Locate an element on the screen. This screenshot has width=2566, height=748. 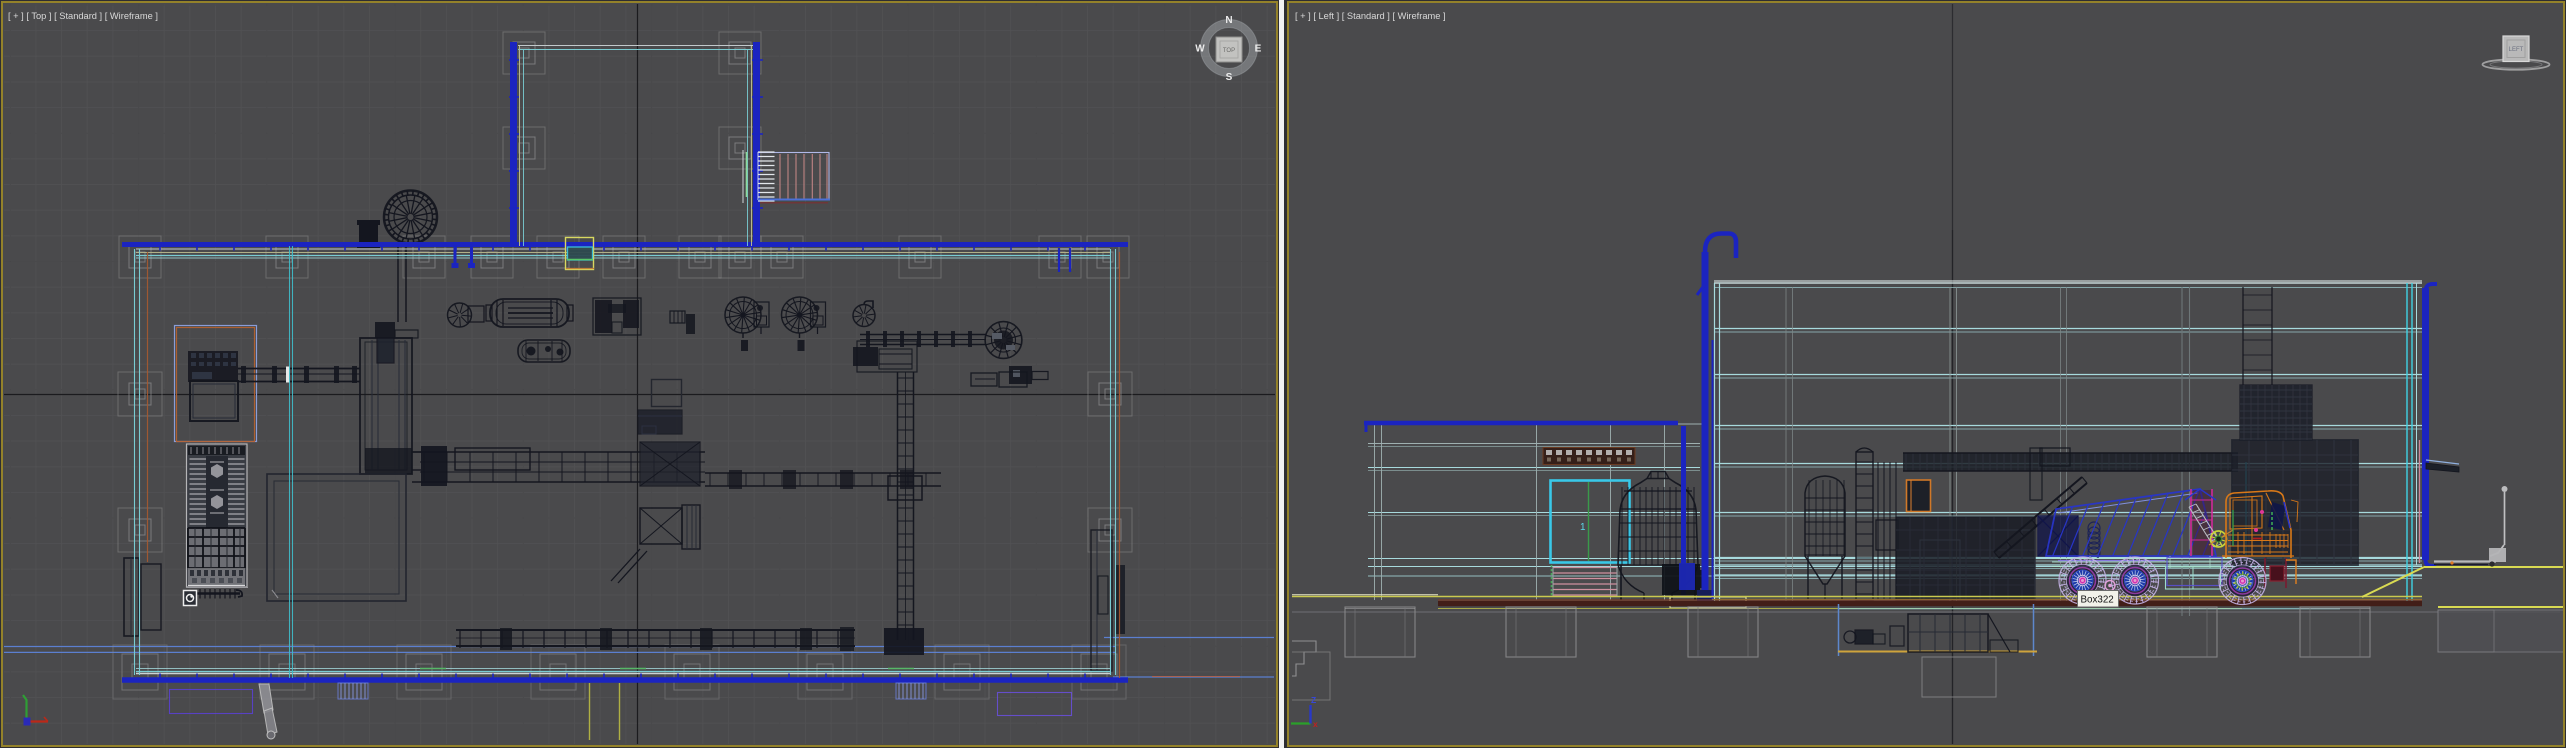
svg-text:[ + ] [ Top ] [ Standard ] [ W: [ + ] [ Top ] [ Standard ] [ Wireframe ] is located at coordinates (83, 16).